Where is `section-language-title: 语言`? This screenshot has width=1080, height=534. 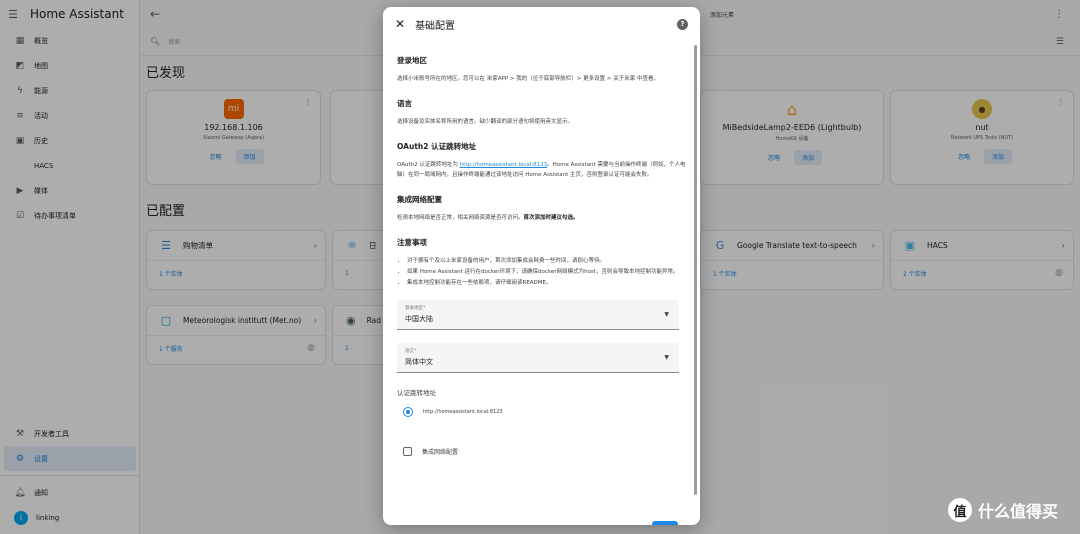 section-language-title: 语言 is located at coordinates (404, 103).